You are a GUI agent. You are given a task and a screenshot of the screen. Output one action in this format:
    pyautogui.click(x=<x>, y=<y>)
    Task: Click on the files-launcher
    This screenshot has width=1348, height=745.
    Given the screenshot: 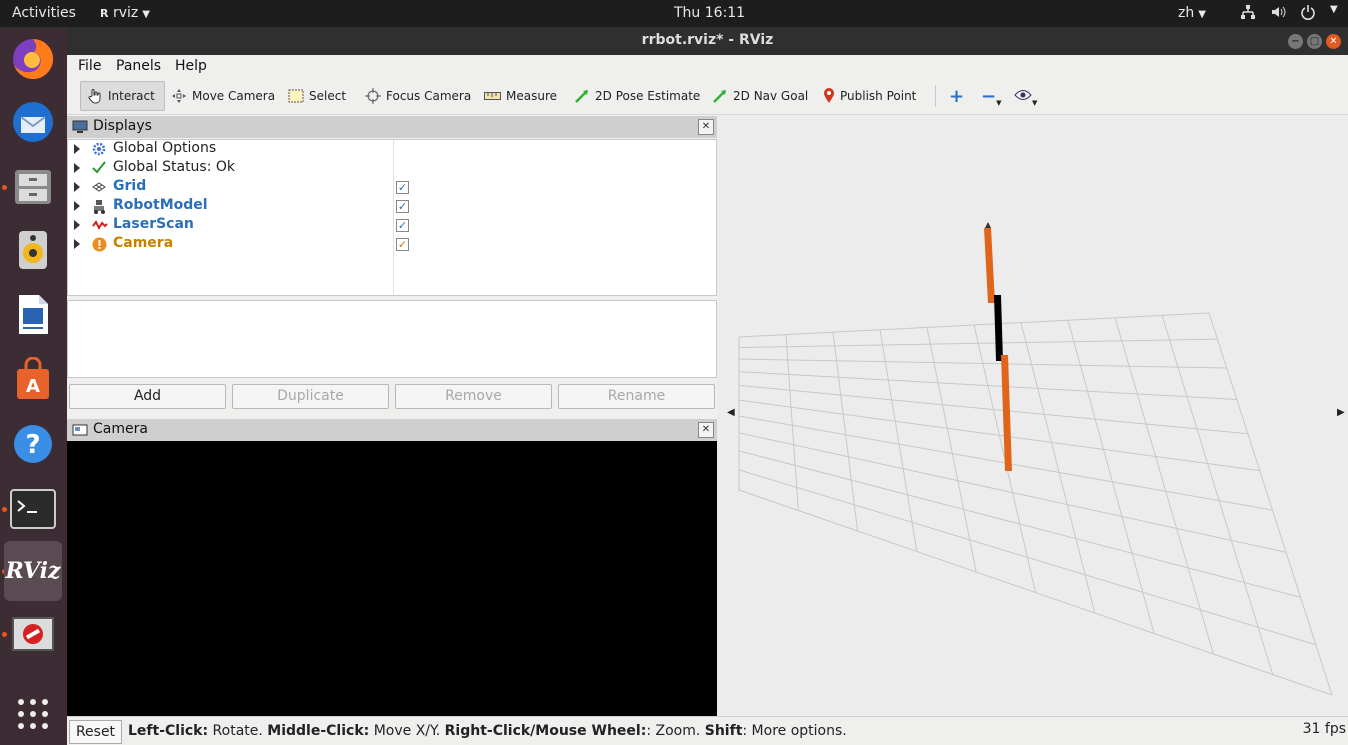 What is the action you would take?
    pyautogui.click(x=33, y=186)
    